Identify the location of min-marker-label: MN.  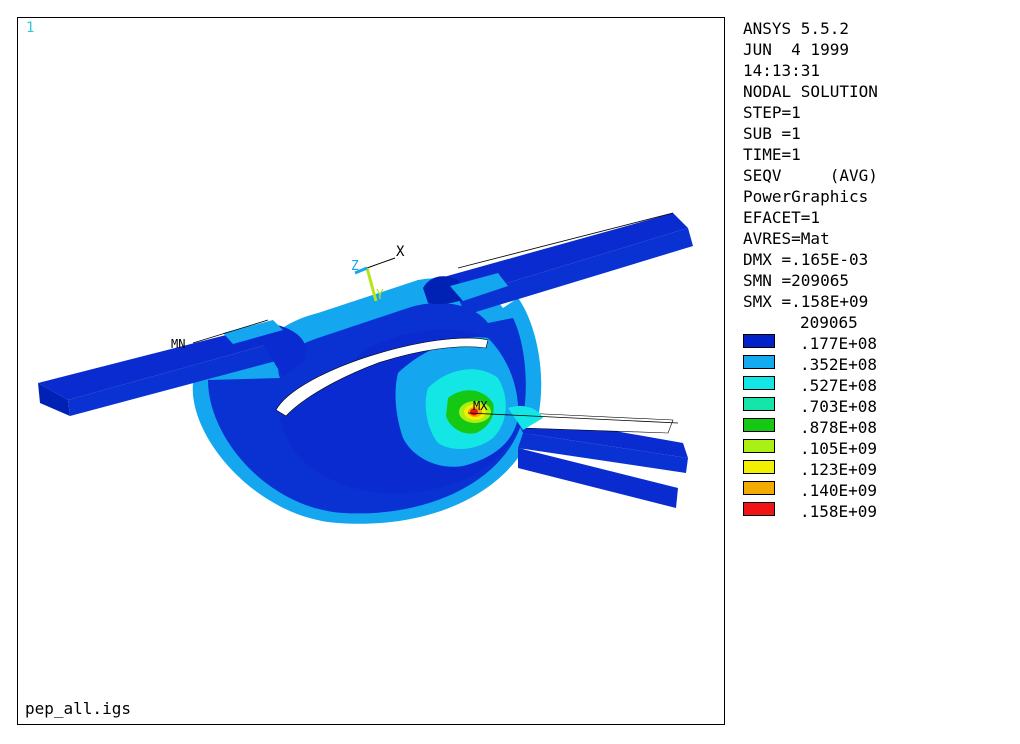
(178, 344).